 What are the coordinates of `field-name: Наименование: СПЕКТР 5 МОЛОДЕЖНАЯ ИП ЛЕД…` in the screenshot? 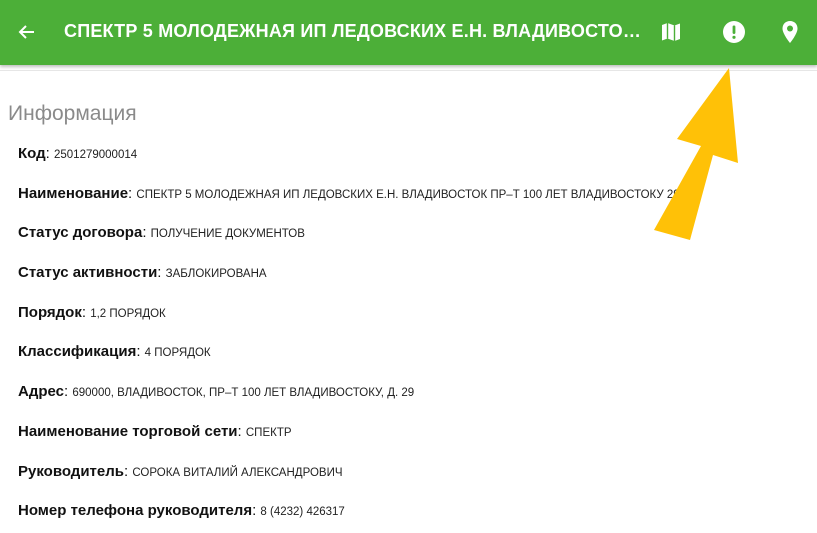 It's located at (349, 193).